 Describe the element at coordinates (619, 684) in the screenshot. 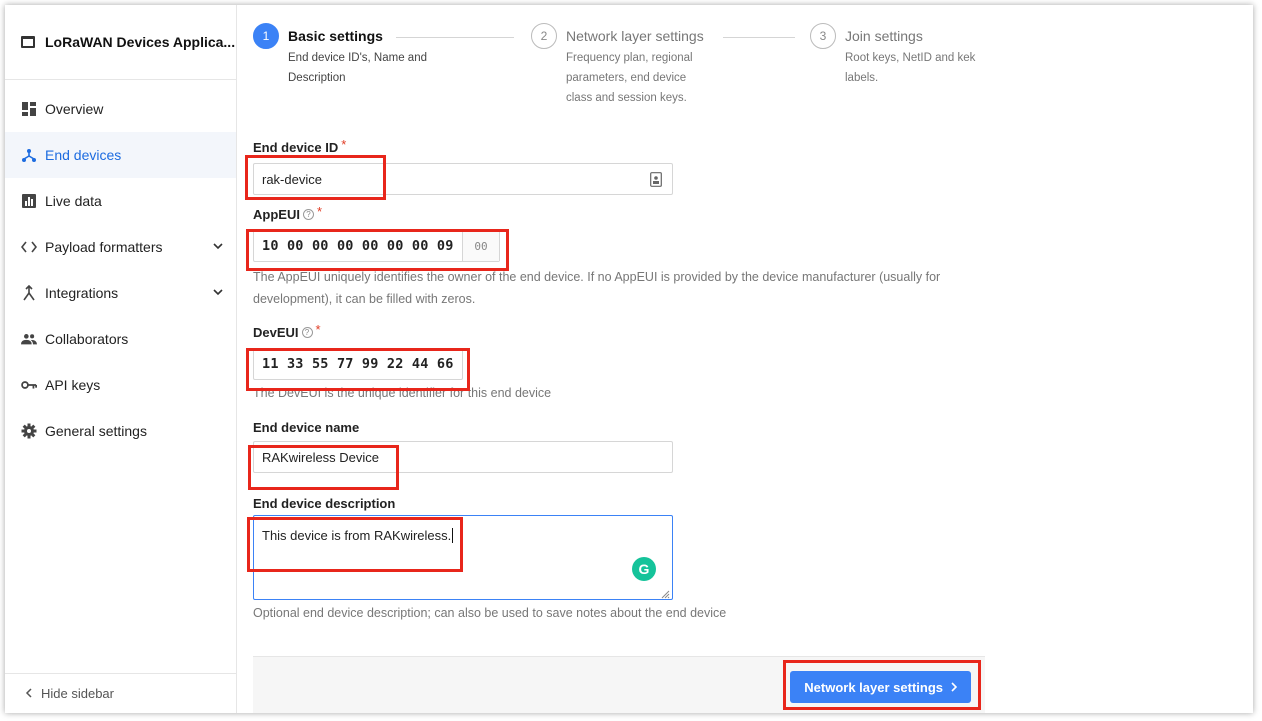

I see `form-footer: Network layer settings` at that location.